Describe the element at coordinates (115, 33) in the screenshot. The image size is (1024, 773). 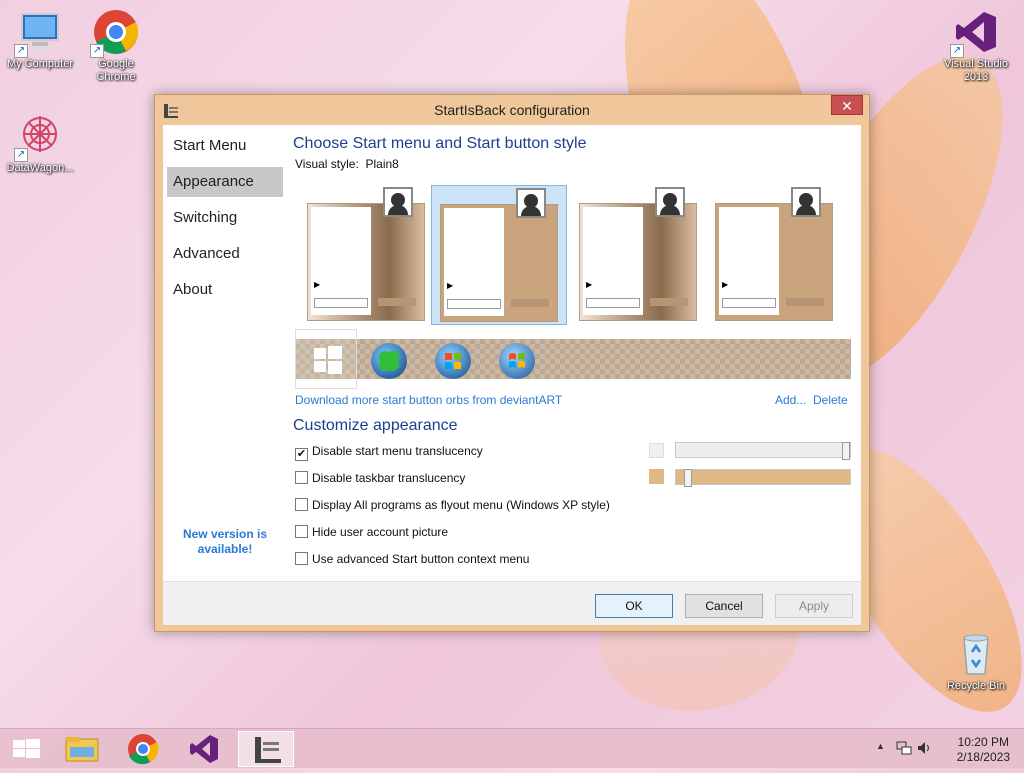
I see `chrome-icon: ↗` at that location.